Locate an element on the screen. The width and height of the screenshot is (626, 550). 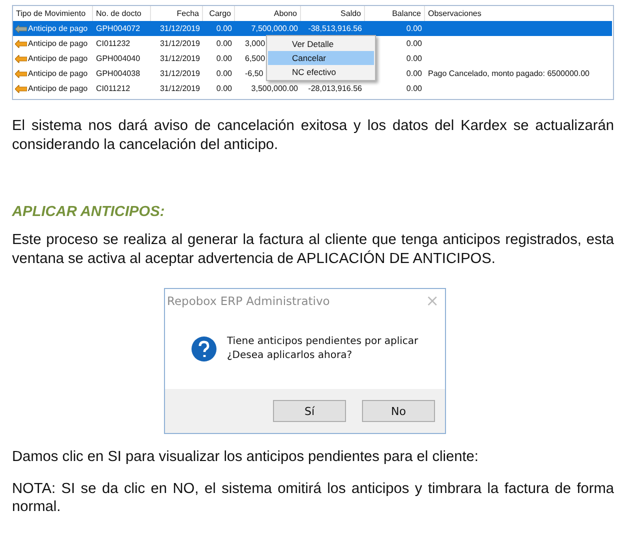
dialog-button: No is located at coordinates (398, 411).